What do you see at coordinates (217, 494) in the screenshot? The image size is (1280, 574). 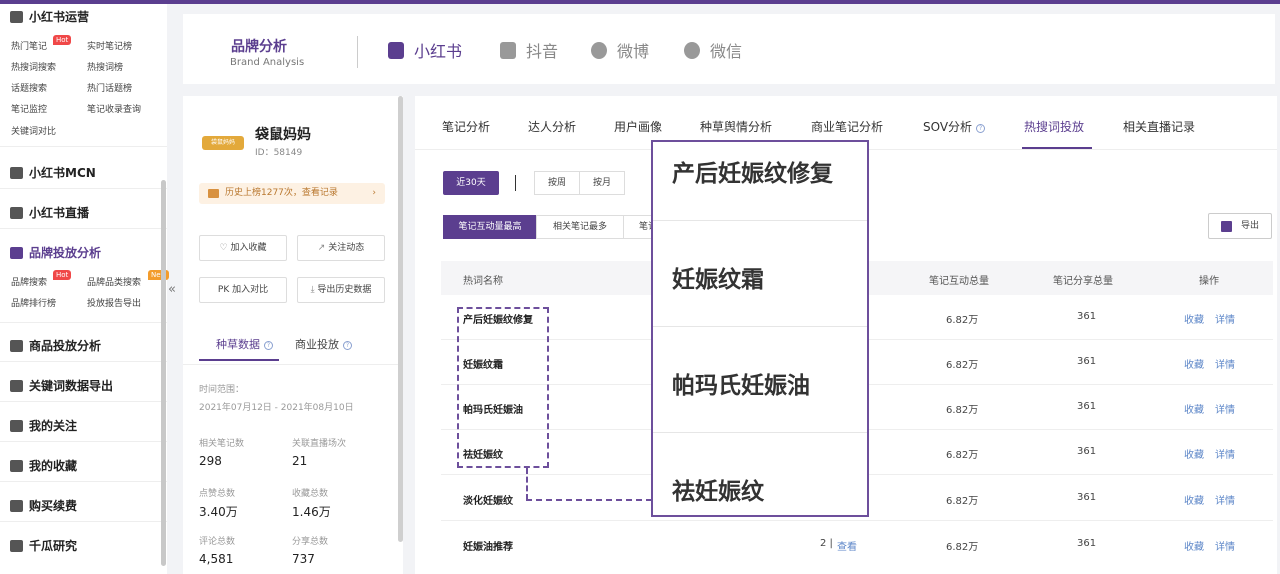 I see `stat-label: 点赞总数` at bounding box center [217, 494].